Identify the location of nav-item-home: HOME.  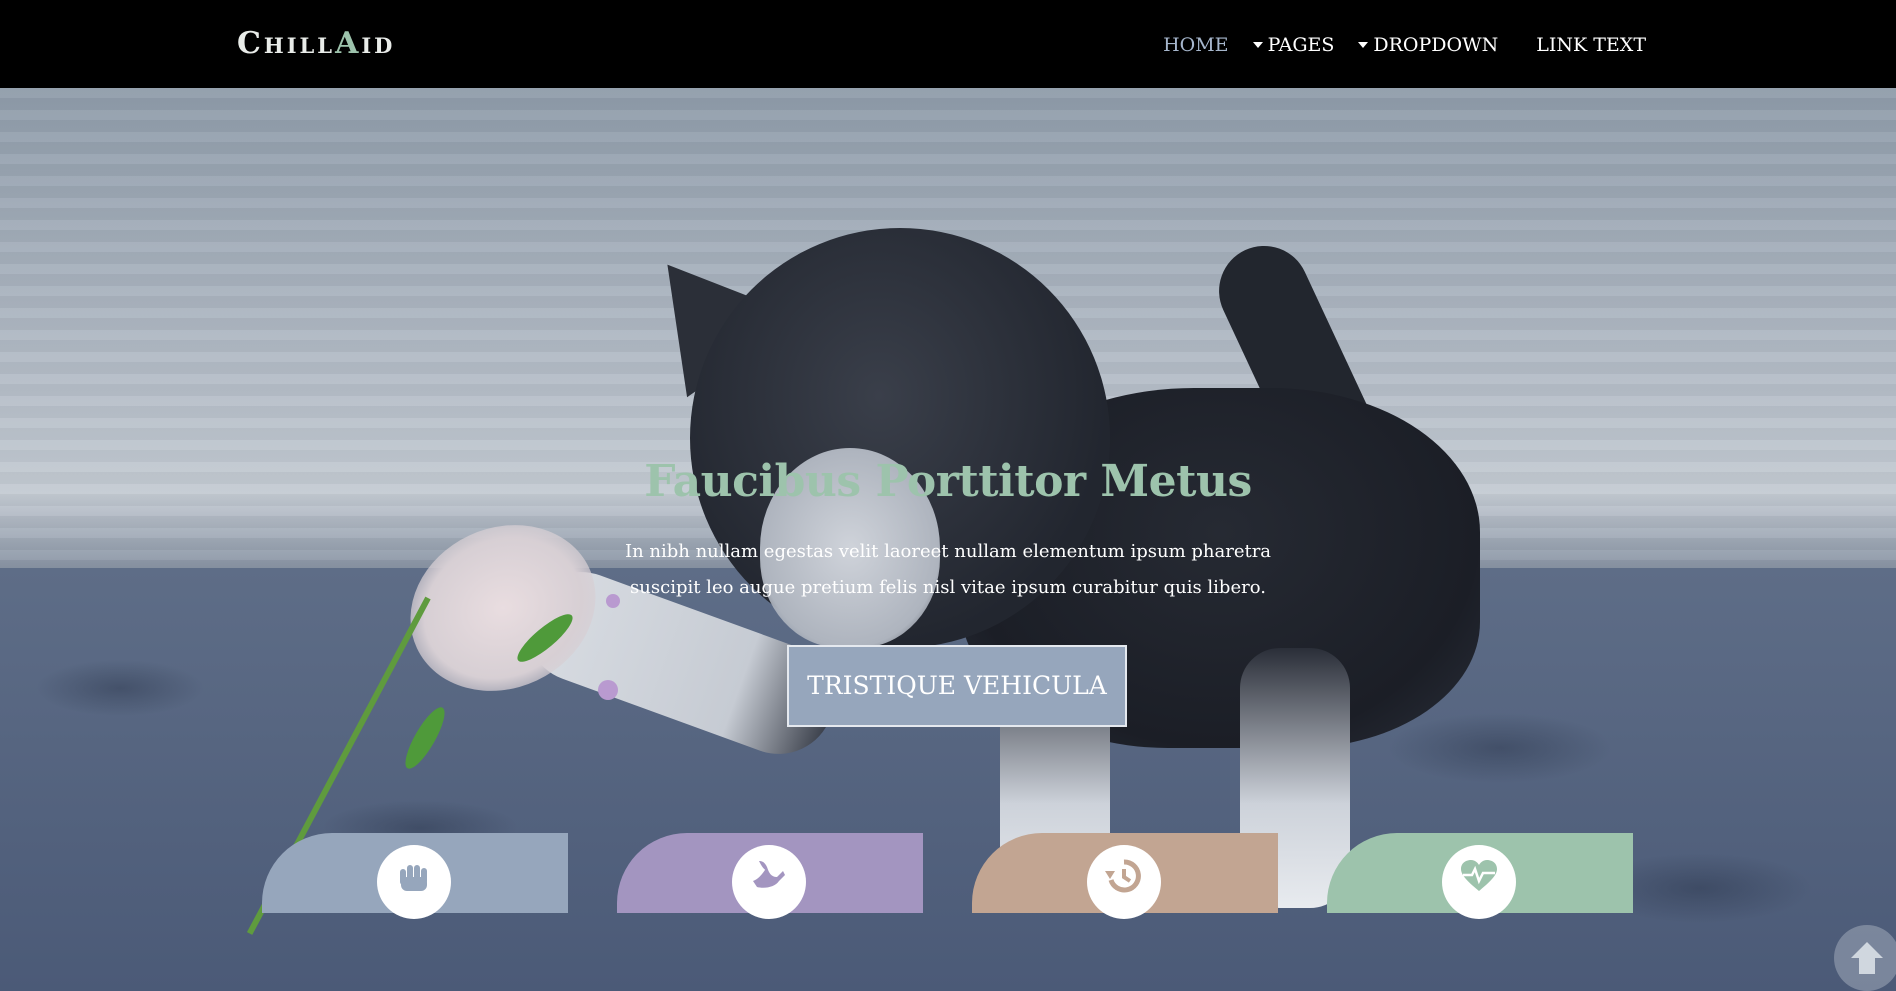
(1195, 45).